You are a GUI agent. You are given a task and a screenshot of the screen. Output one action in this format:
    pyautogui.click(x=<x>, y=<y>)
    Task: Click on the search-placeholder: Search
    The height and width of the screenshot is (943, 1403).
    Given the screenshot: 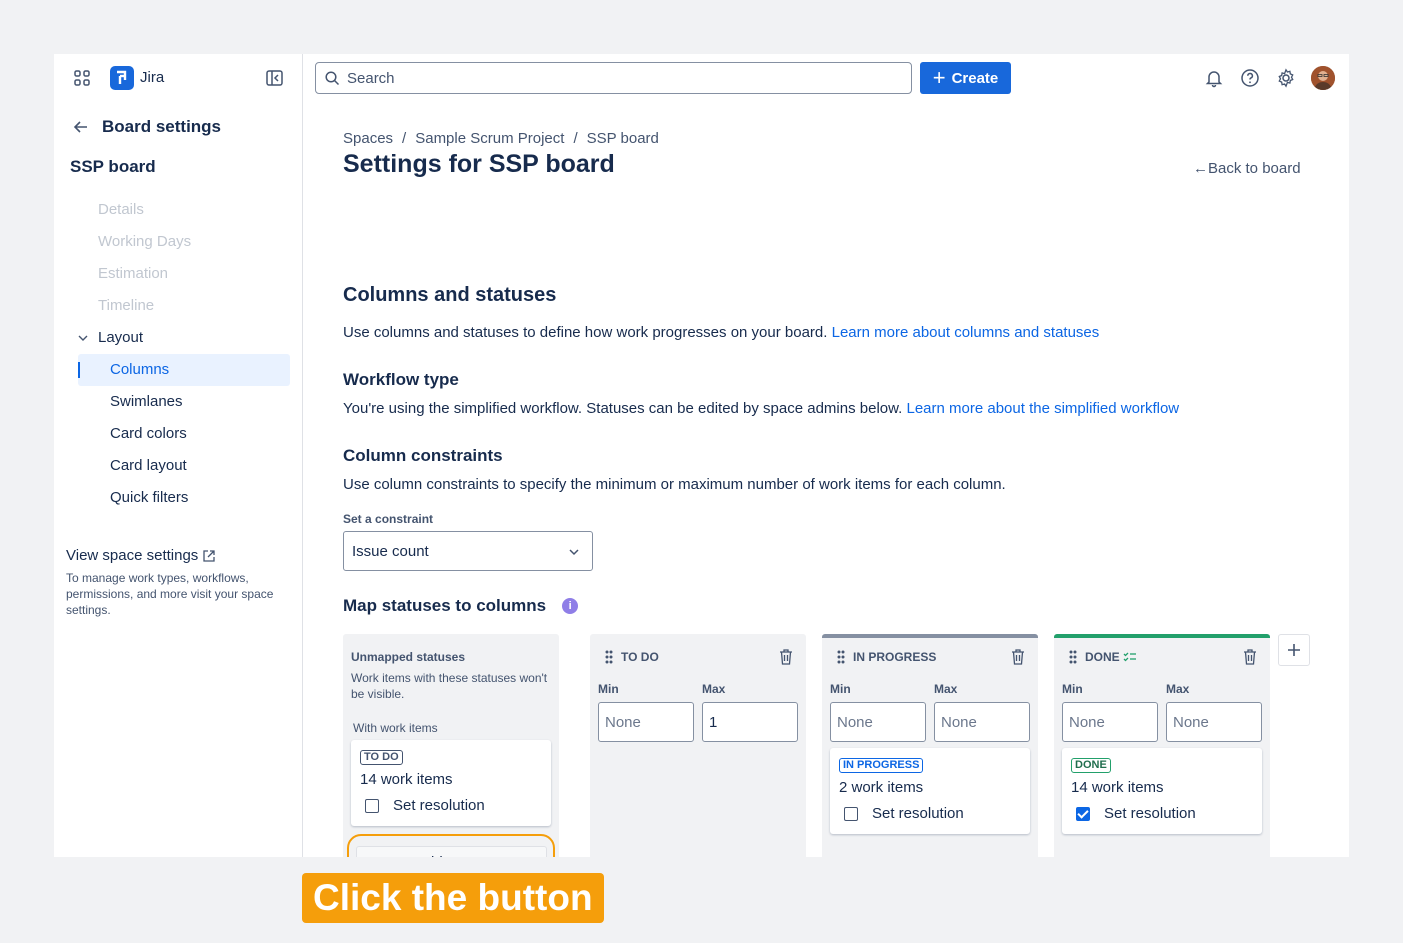 What is the action you would take?
    pyautogui.click(x=371, y=78)
    